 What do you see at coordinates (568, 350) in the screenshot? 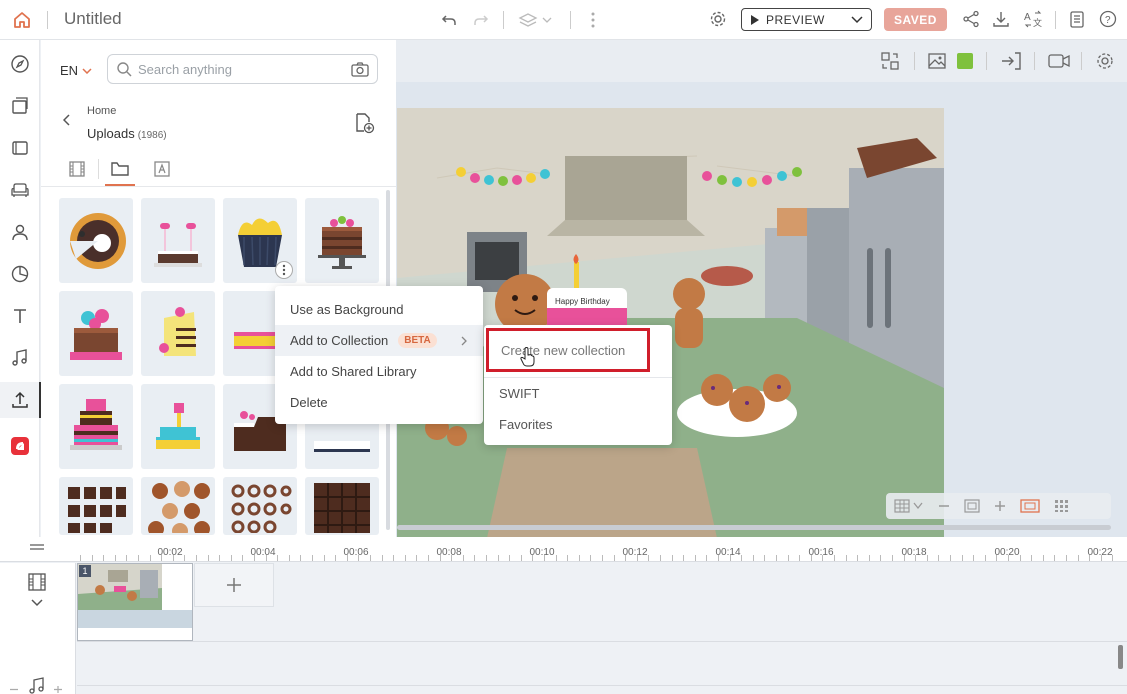
I see `create-new-collection: Create new collection` at bounding box center [568, 350].